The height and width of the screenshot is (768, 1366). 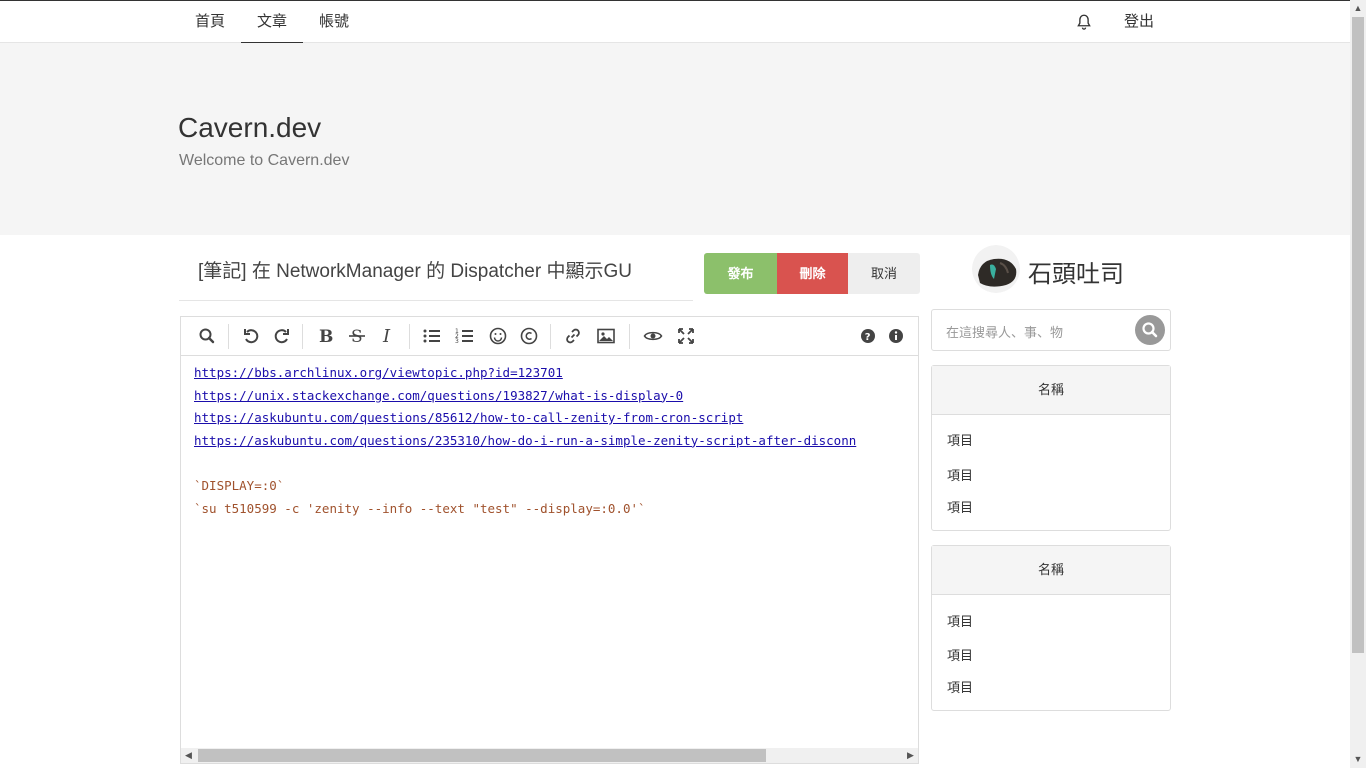 What do you see at coordinates (675, 22) in the screenshot?
I see `top-navbar: 首頁 文章 帳號 登出` at bounding box center [675, 22].